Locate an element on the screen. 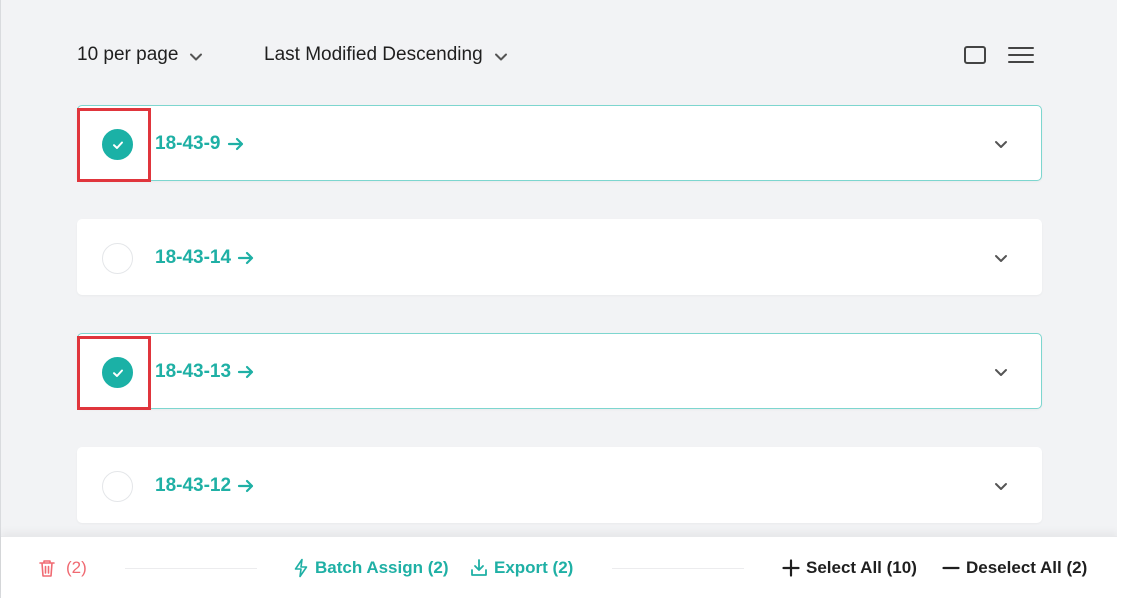 This screenshot has height=598, width=1136. trash-icon is located at coordinates (47, 568).